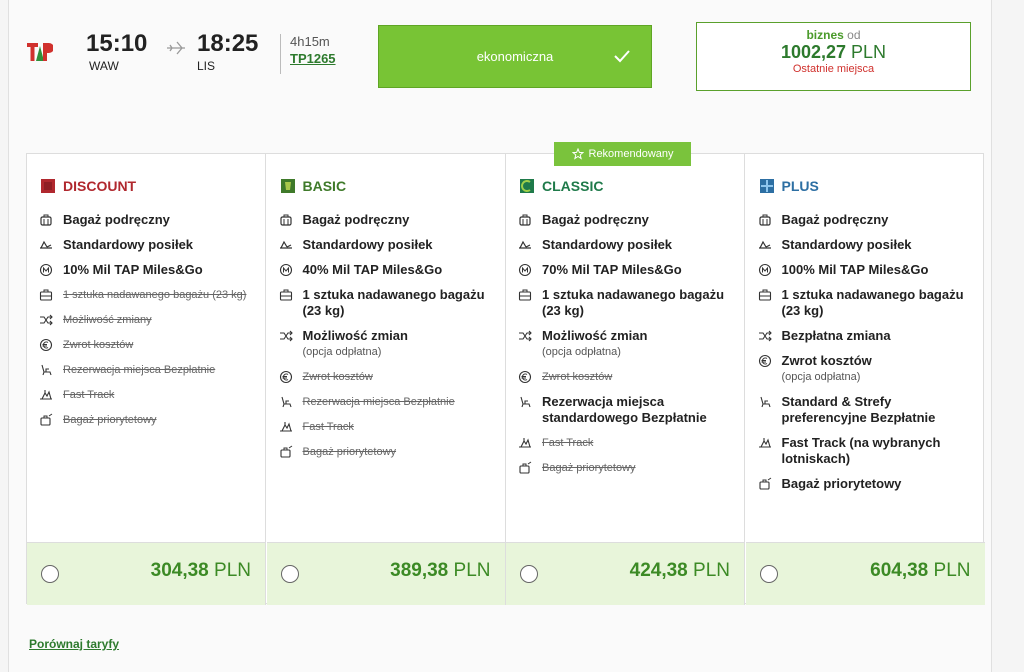 This screenshot has height=672, width=1024. I want to click on fare-feature: 100% Mil TAP Miles&Go, so click(868, 270).